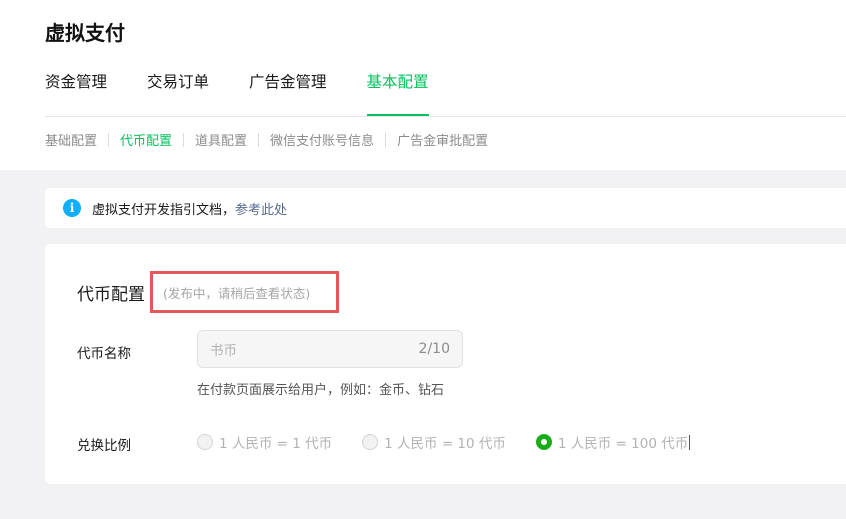 This screenshot has width=846, height=519. Describe the element at coordinates (276, 444) in the screenshot. I see `ratio-option-label: 1 人民币 = 1 代币` at that location.